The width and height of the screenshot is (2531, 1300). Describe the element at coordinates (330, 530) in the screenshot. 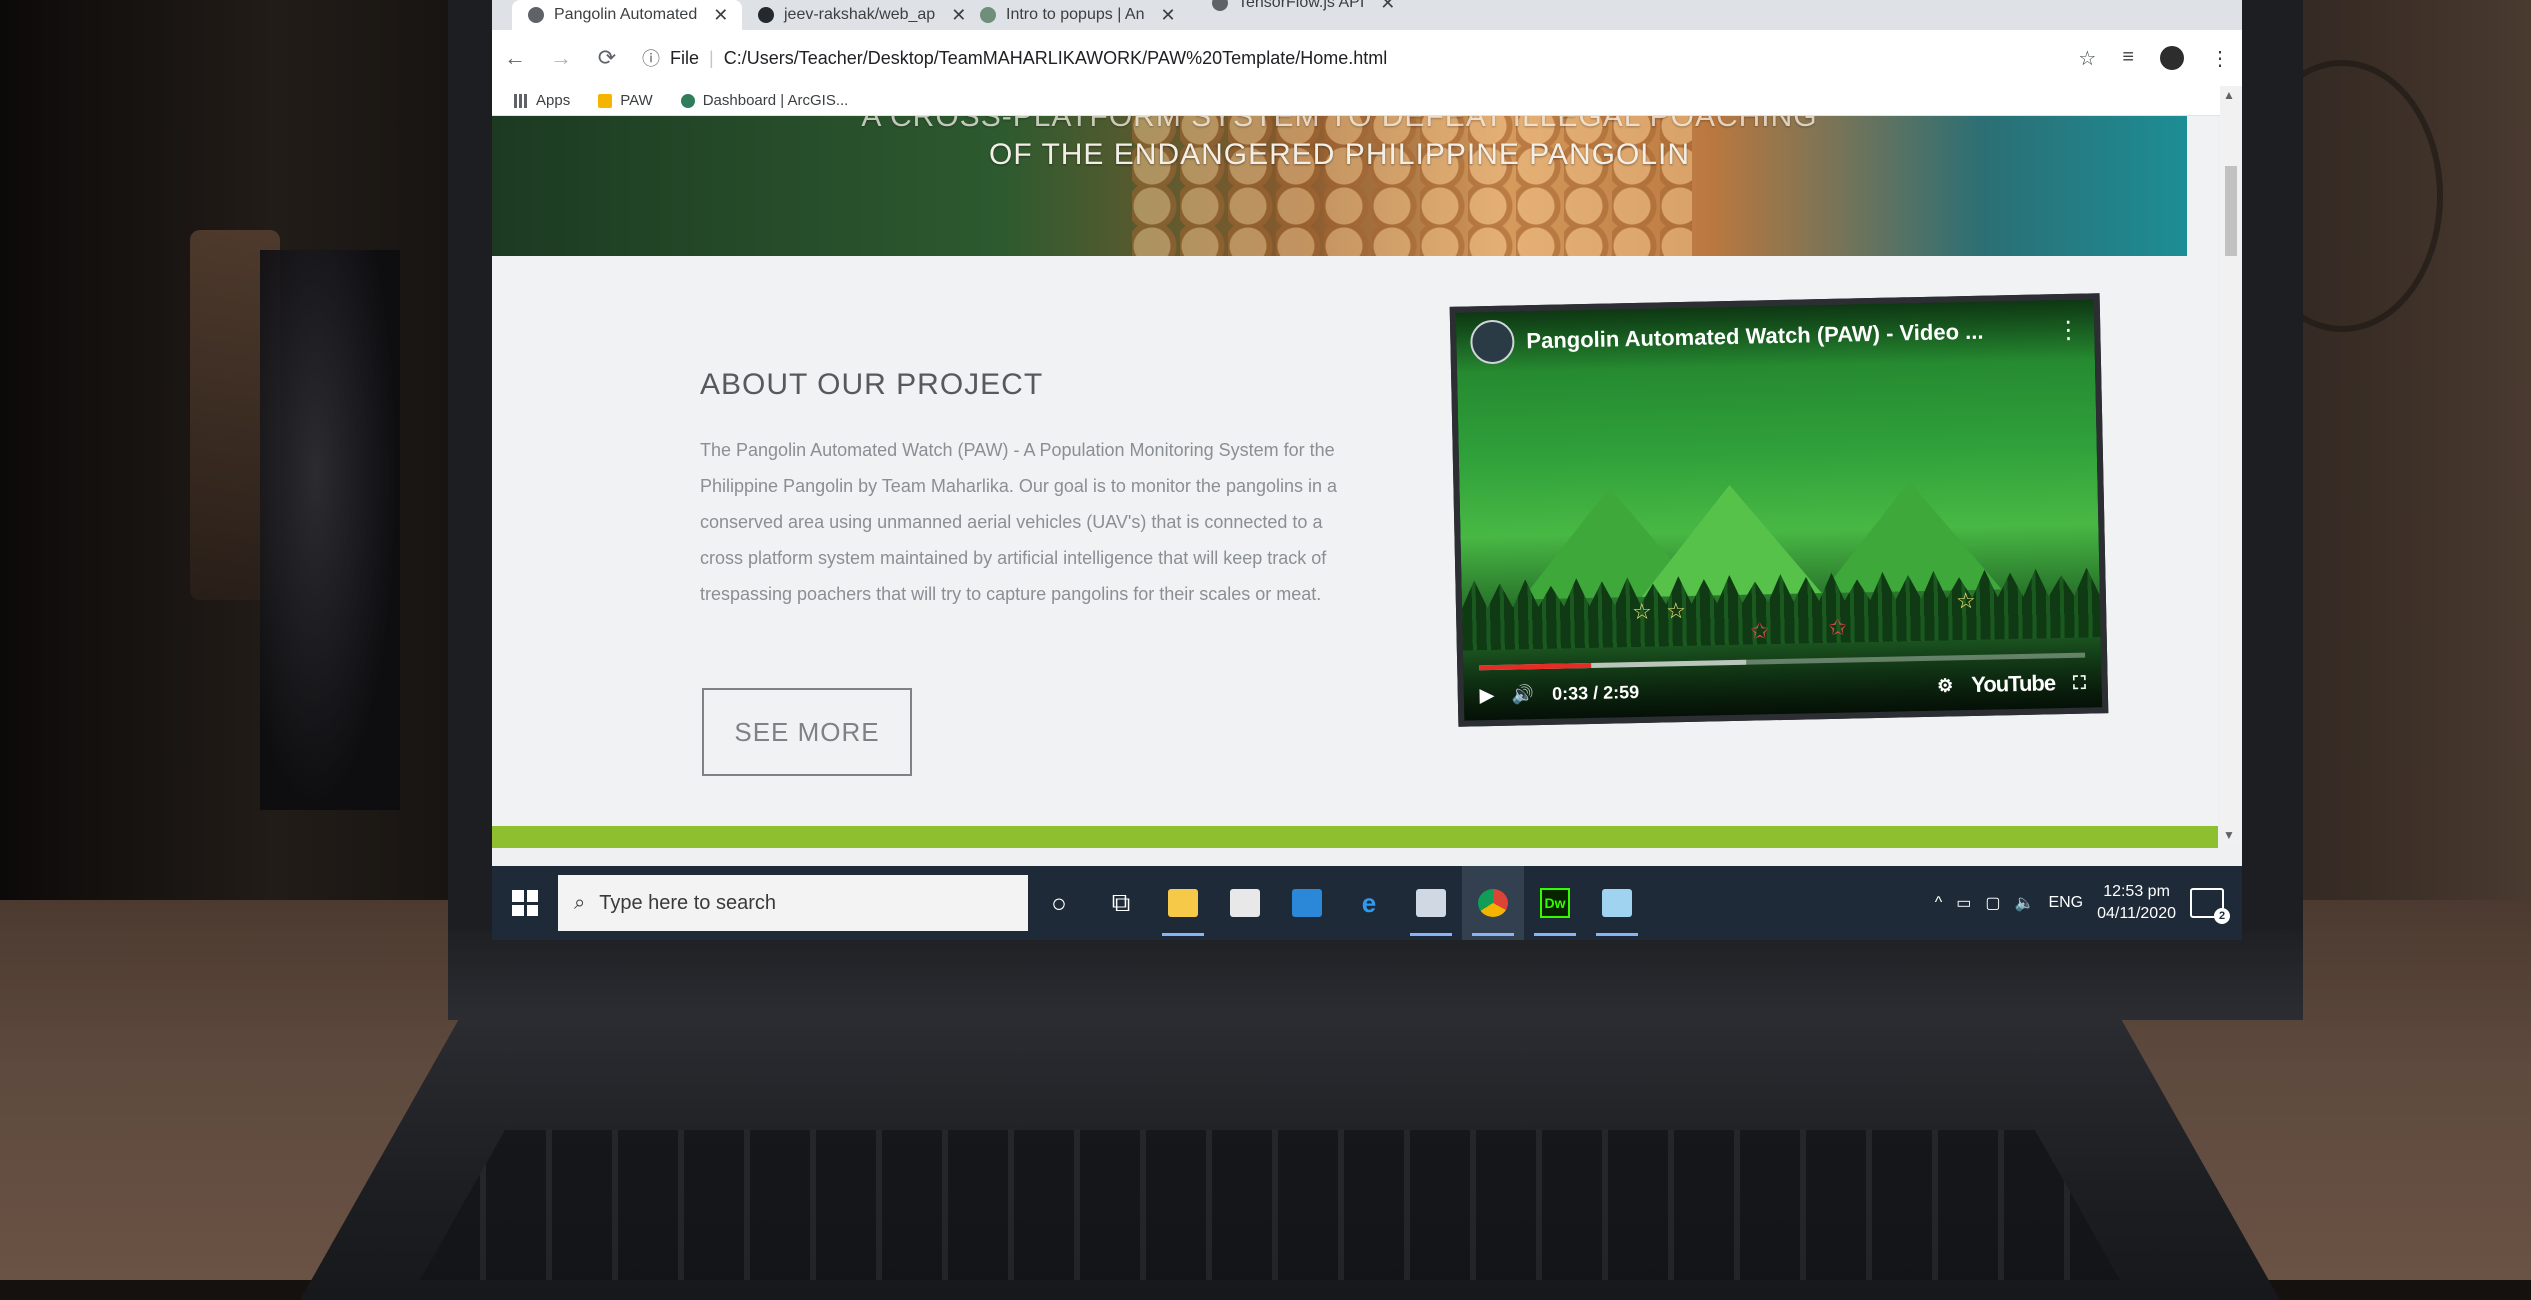

I see `bag` at that location.